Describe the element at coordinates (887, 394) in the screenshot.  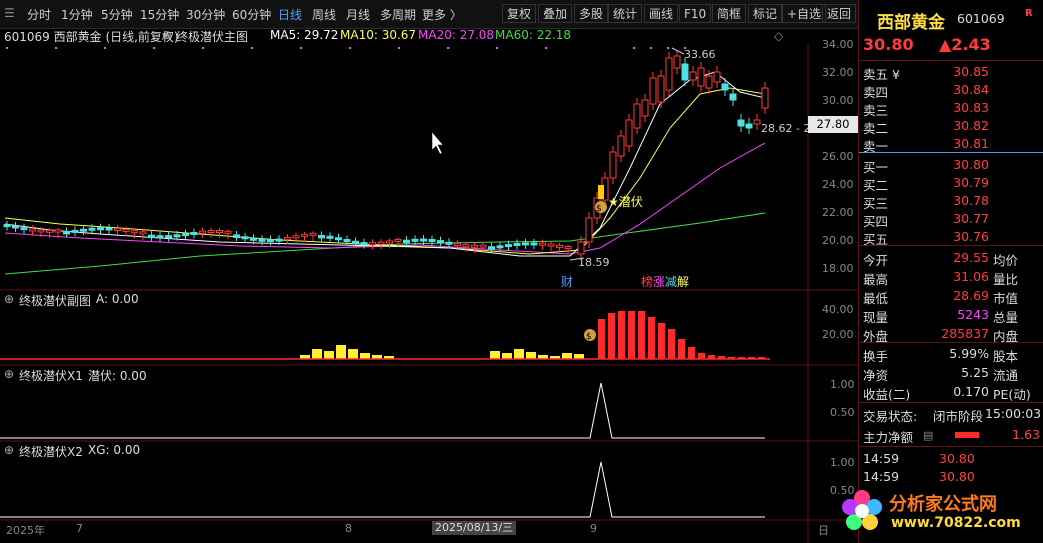
I see `stat2-row-2-label: 收益(二)` at that location.